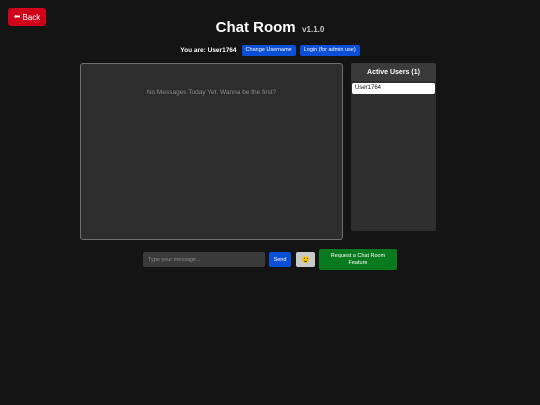  What do you see at coordinates (393, 147) in the screenshot?
I see `active-users-panel: Active Users (1) User1764` at bounding box center [393, 147].